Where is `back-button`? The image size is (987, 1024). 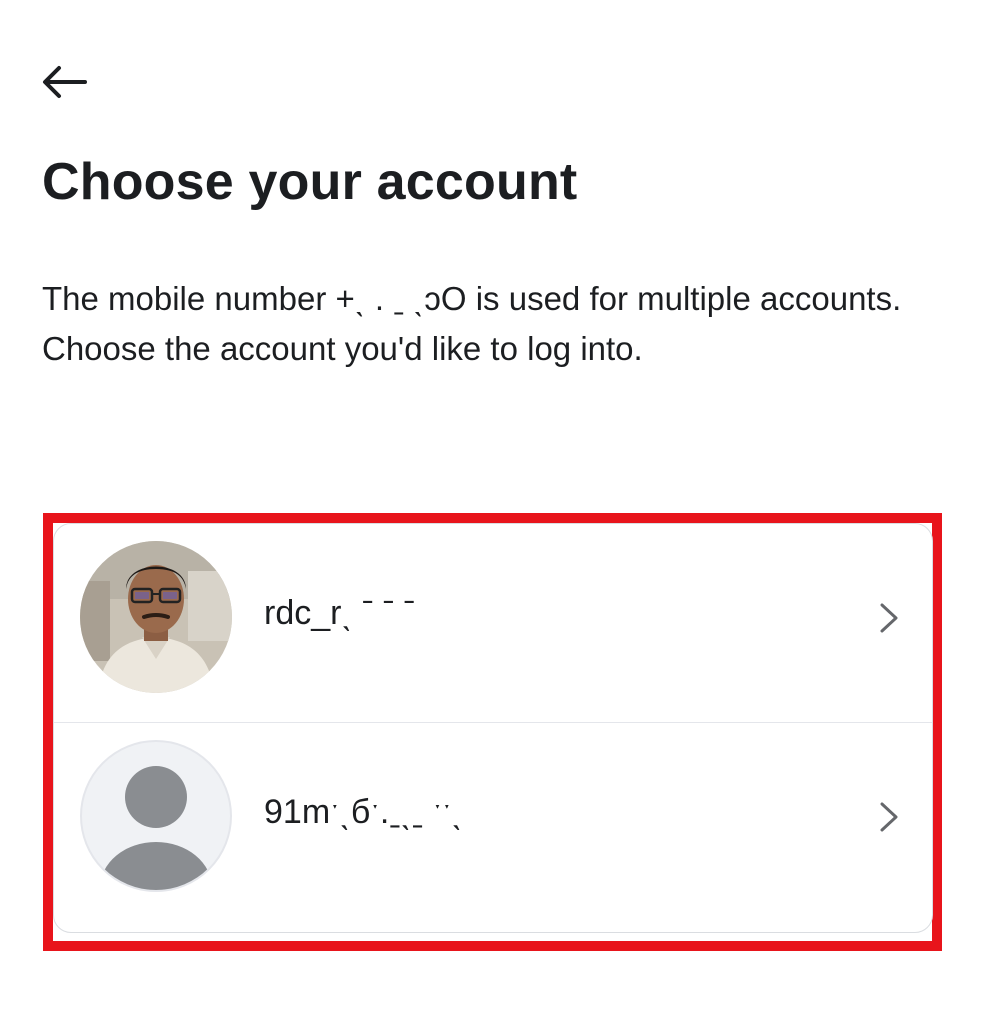 back-button is located at coordinates (64, 82).